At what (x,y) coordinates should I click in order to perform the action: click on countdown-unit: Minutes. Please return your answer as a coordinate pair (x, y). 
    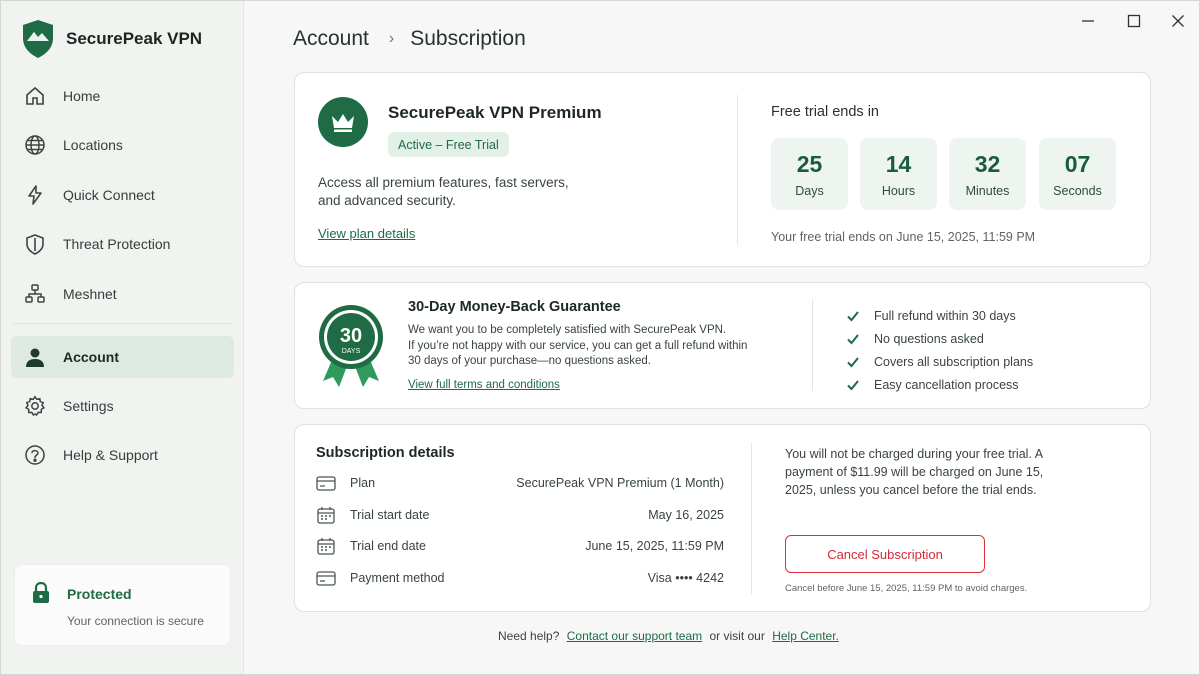
    Looking at the image, I should click on (987, 191).